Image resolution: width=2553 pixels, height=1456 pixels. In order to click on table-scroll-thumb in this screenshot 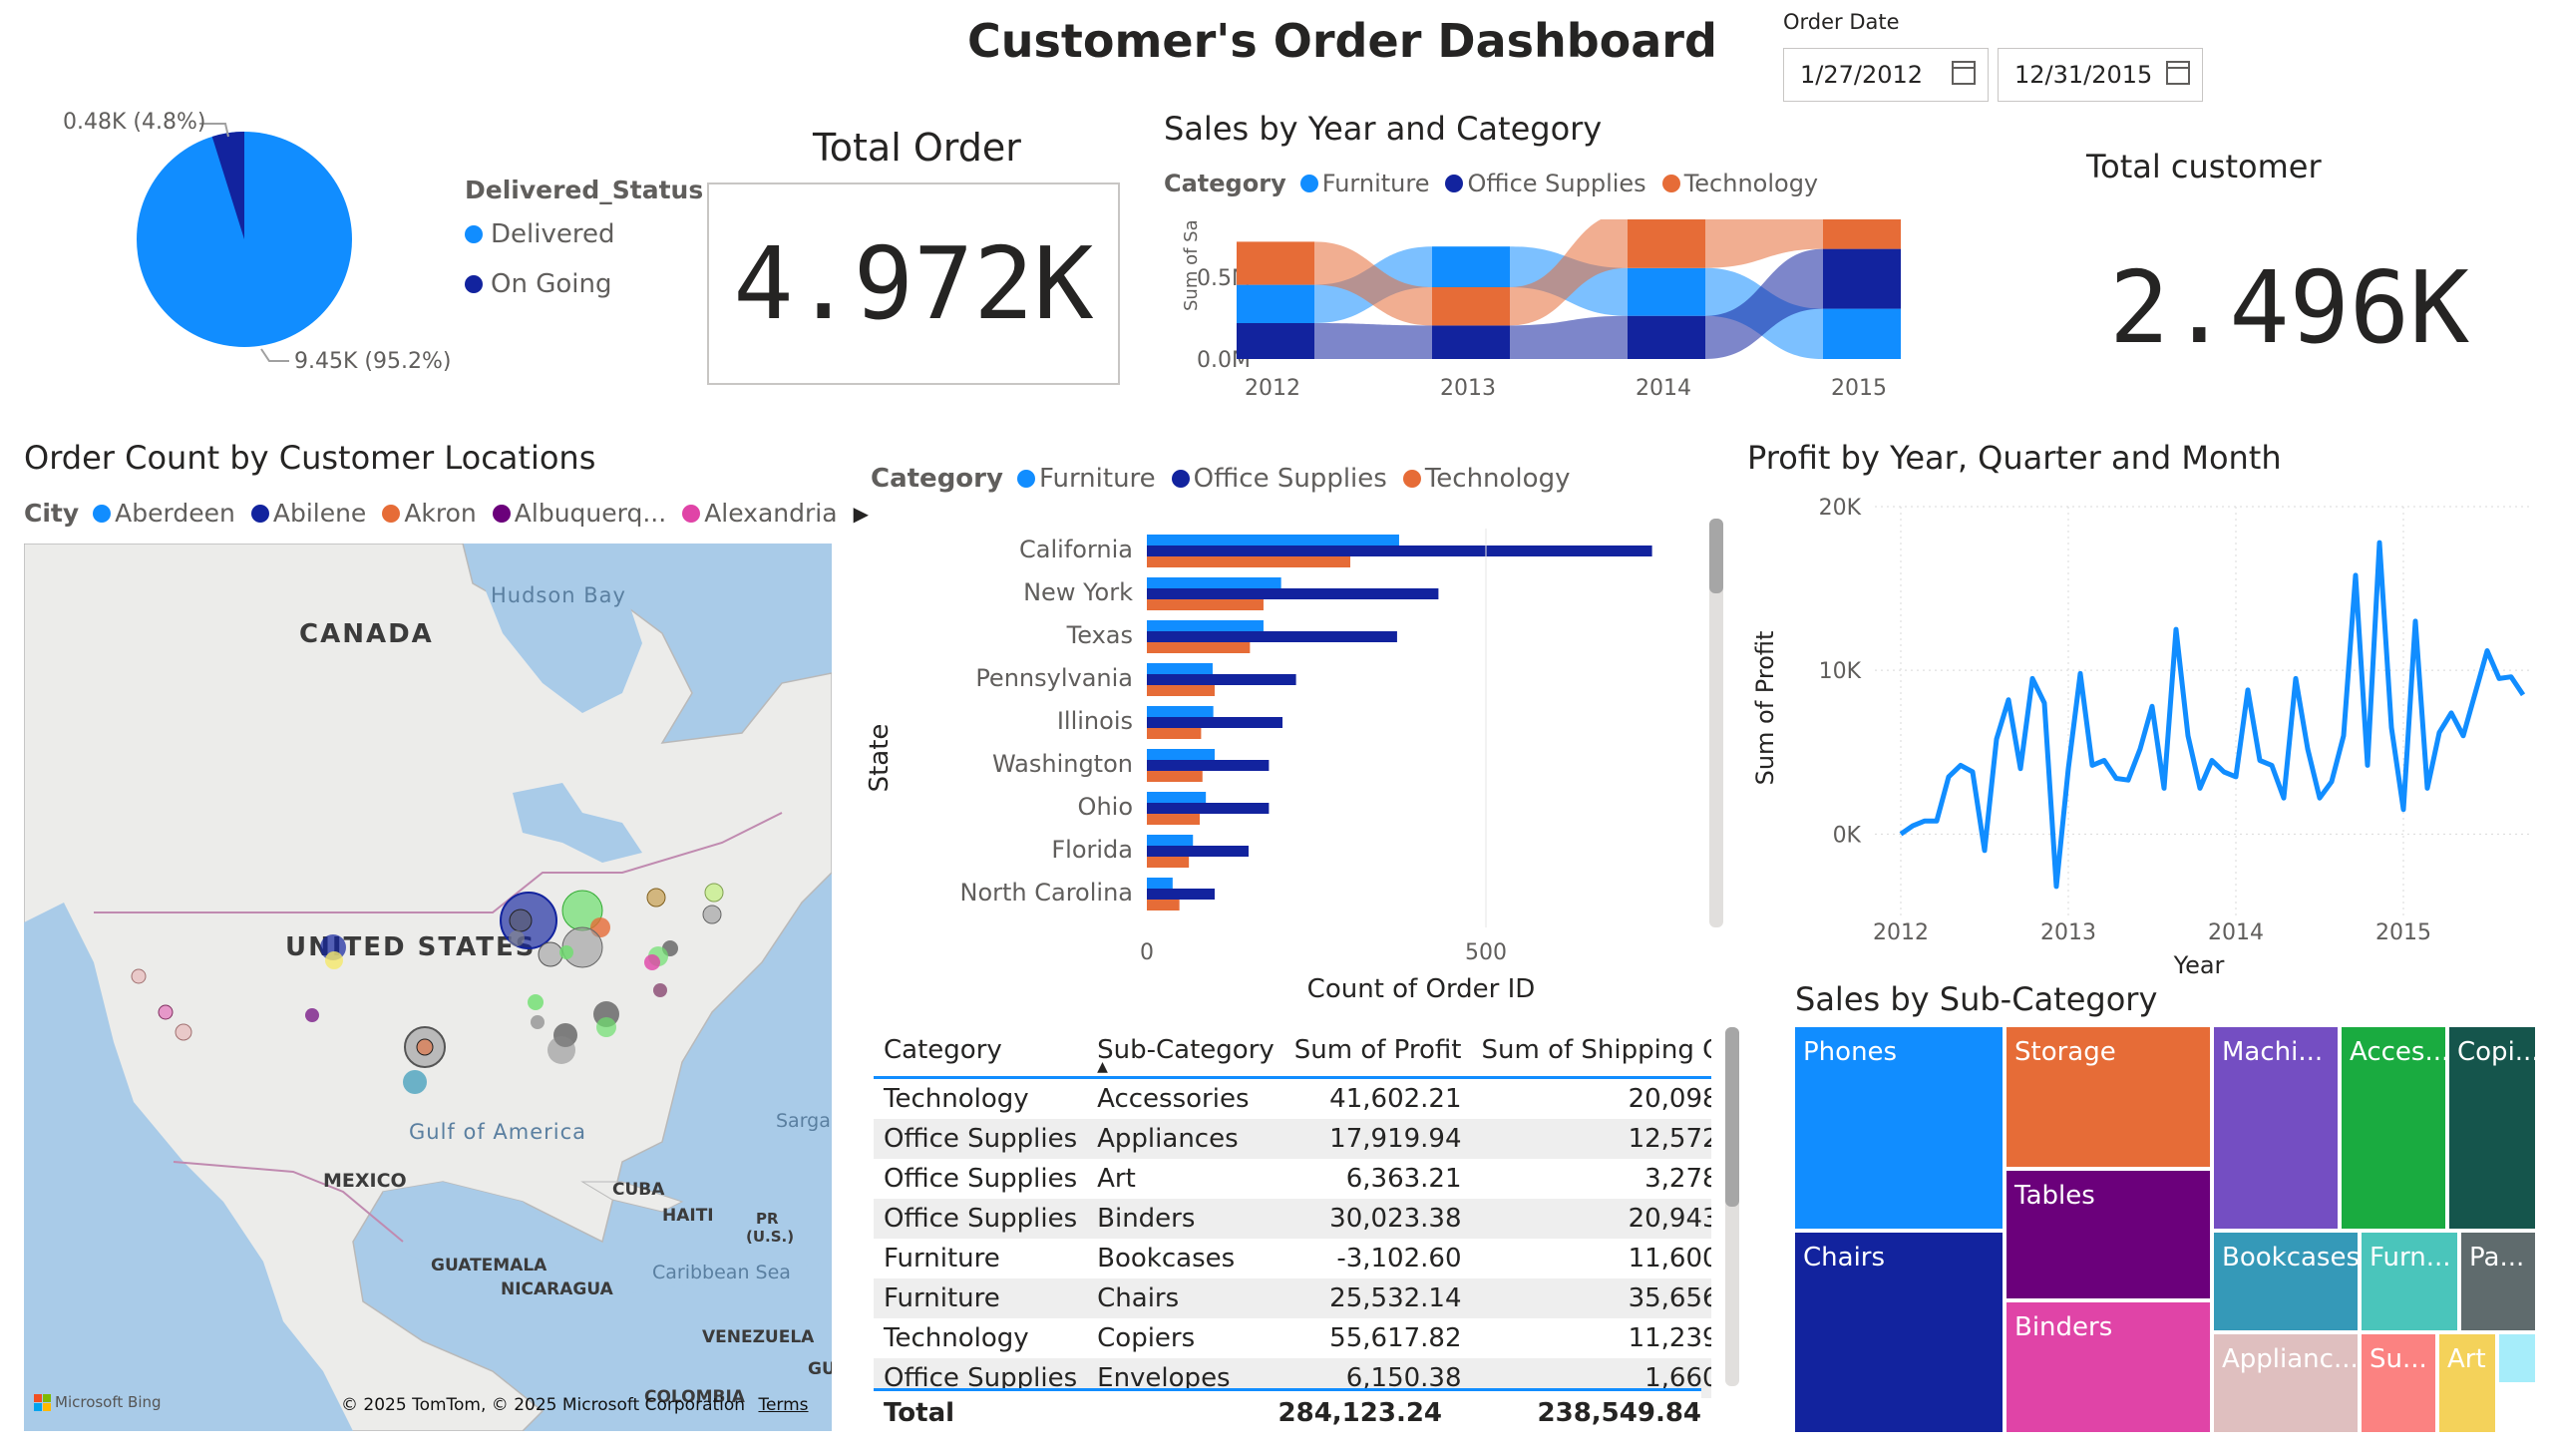, I will do `click(1732, 1117)`.